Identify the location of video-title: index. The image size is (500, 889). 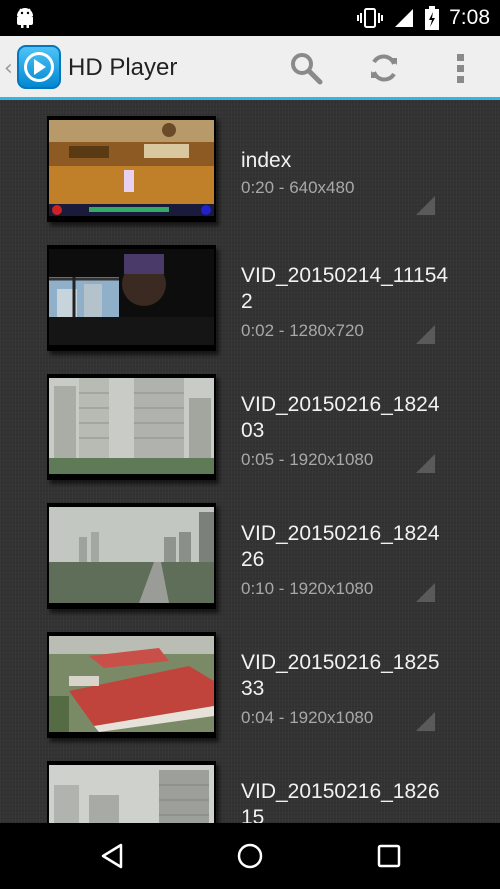
(266, 160).